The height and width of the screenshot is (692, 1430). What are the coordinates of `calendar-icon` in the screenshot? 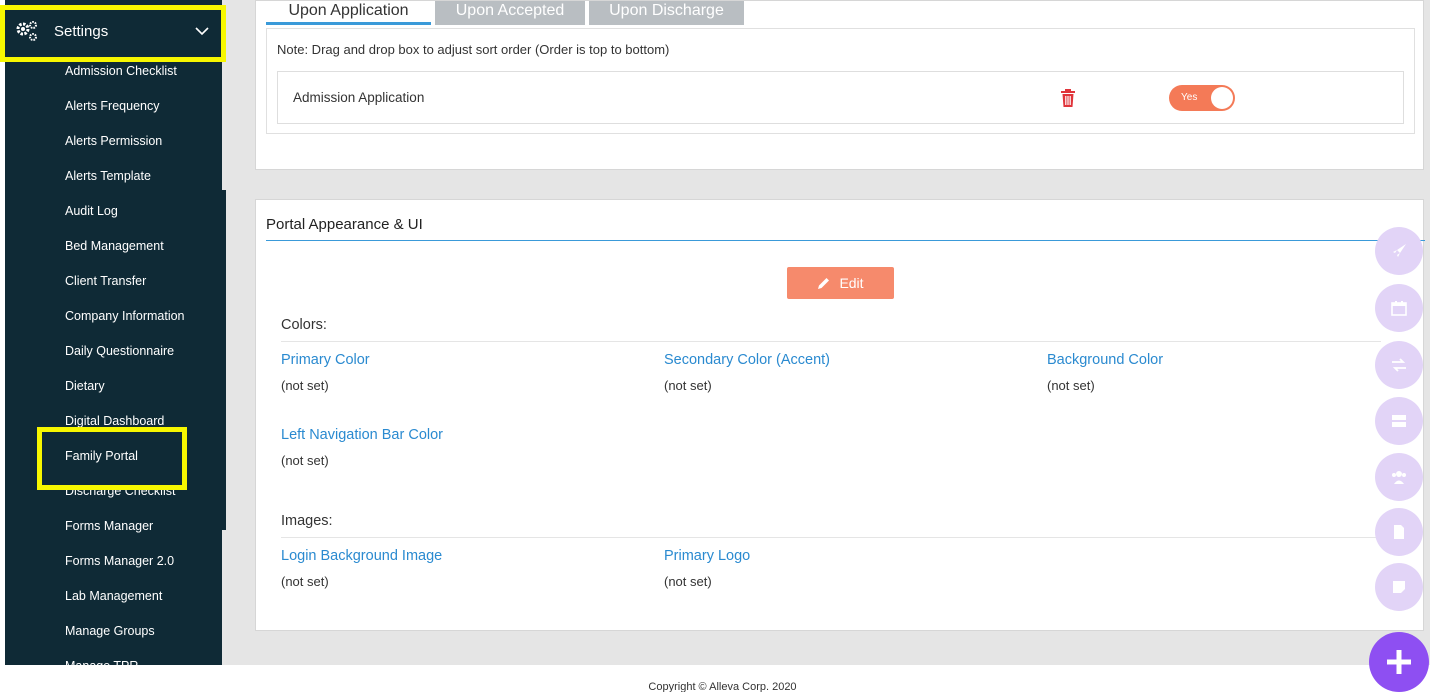 It's located at (1399, 308).